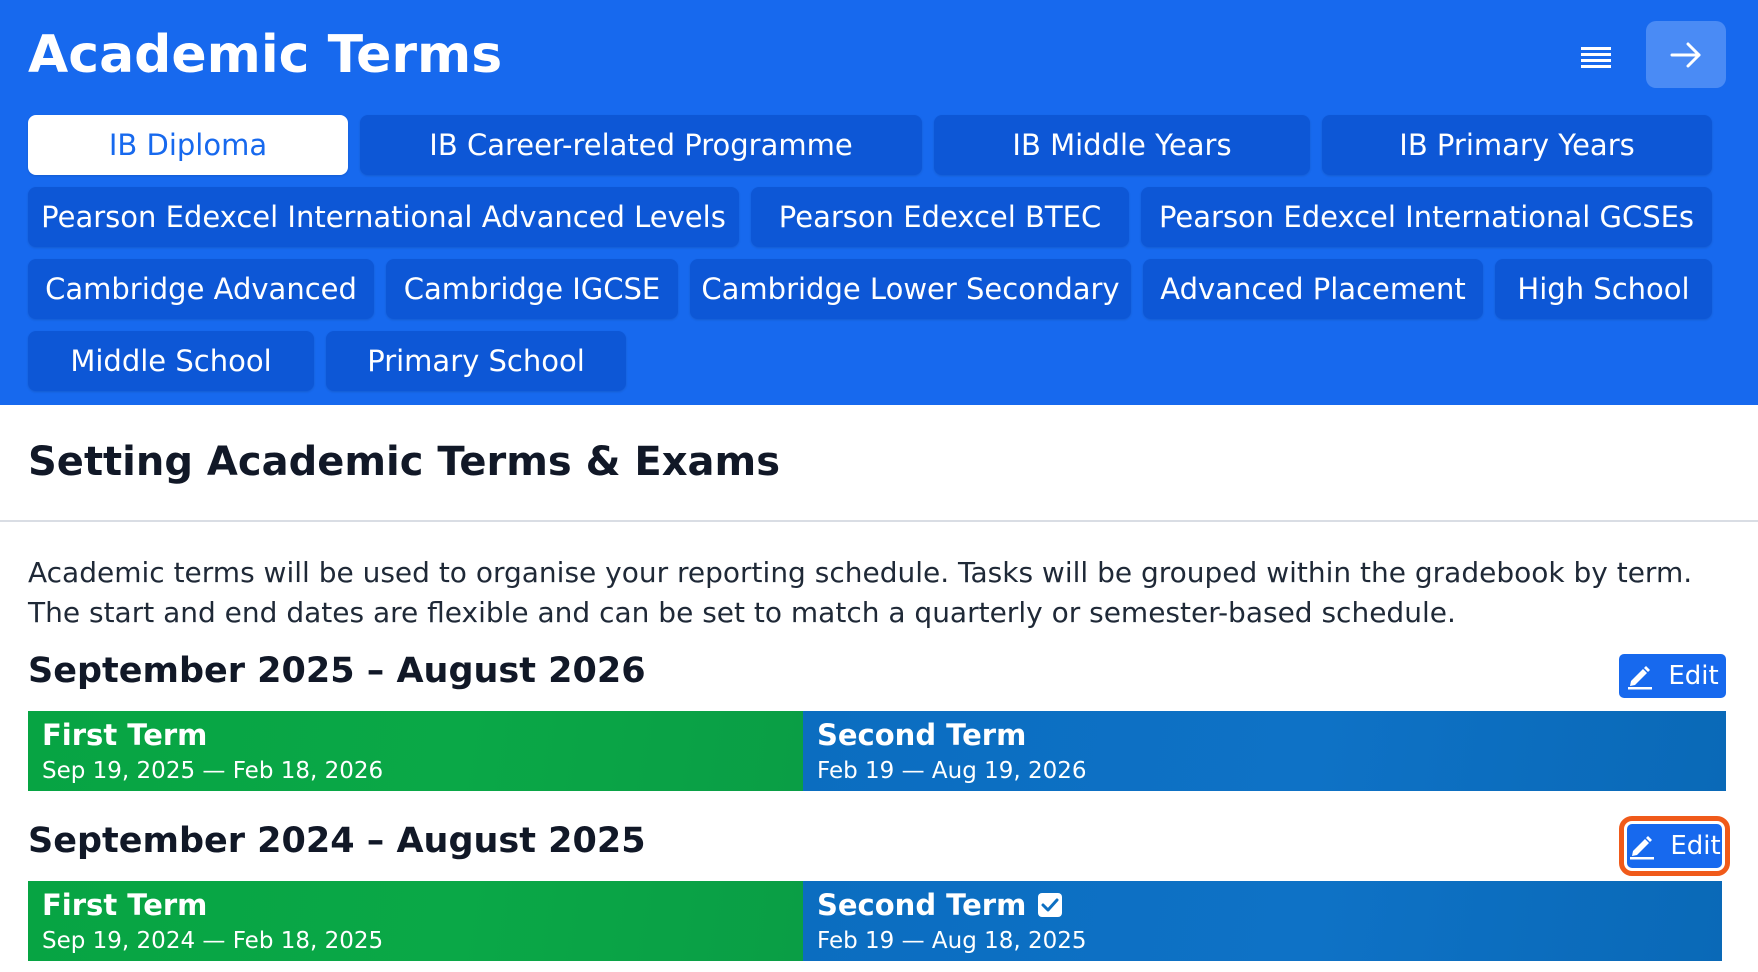 This screenshot has width=1758, height=972. What do you see at coordinates (1262, 921) in the screenshot?
I see `term-block: Second Term Feb 19 — Aug 18, 2025` at bounding box center [1262, 921].